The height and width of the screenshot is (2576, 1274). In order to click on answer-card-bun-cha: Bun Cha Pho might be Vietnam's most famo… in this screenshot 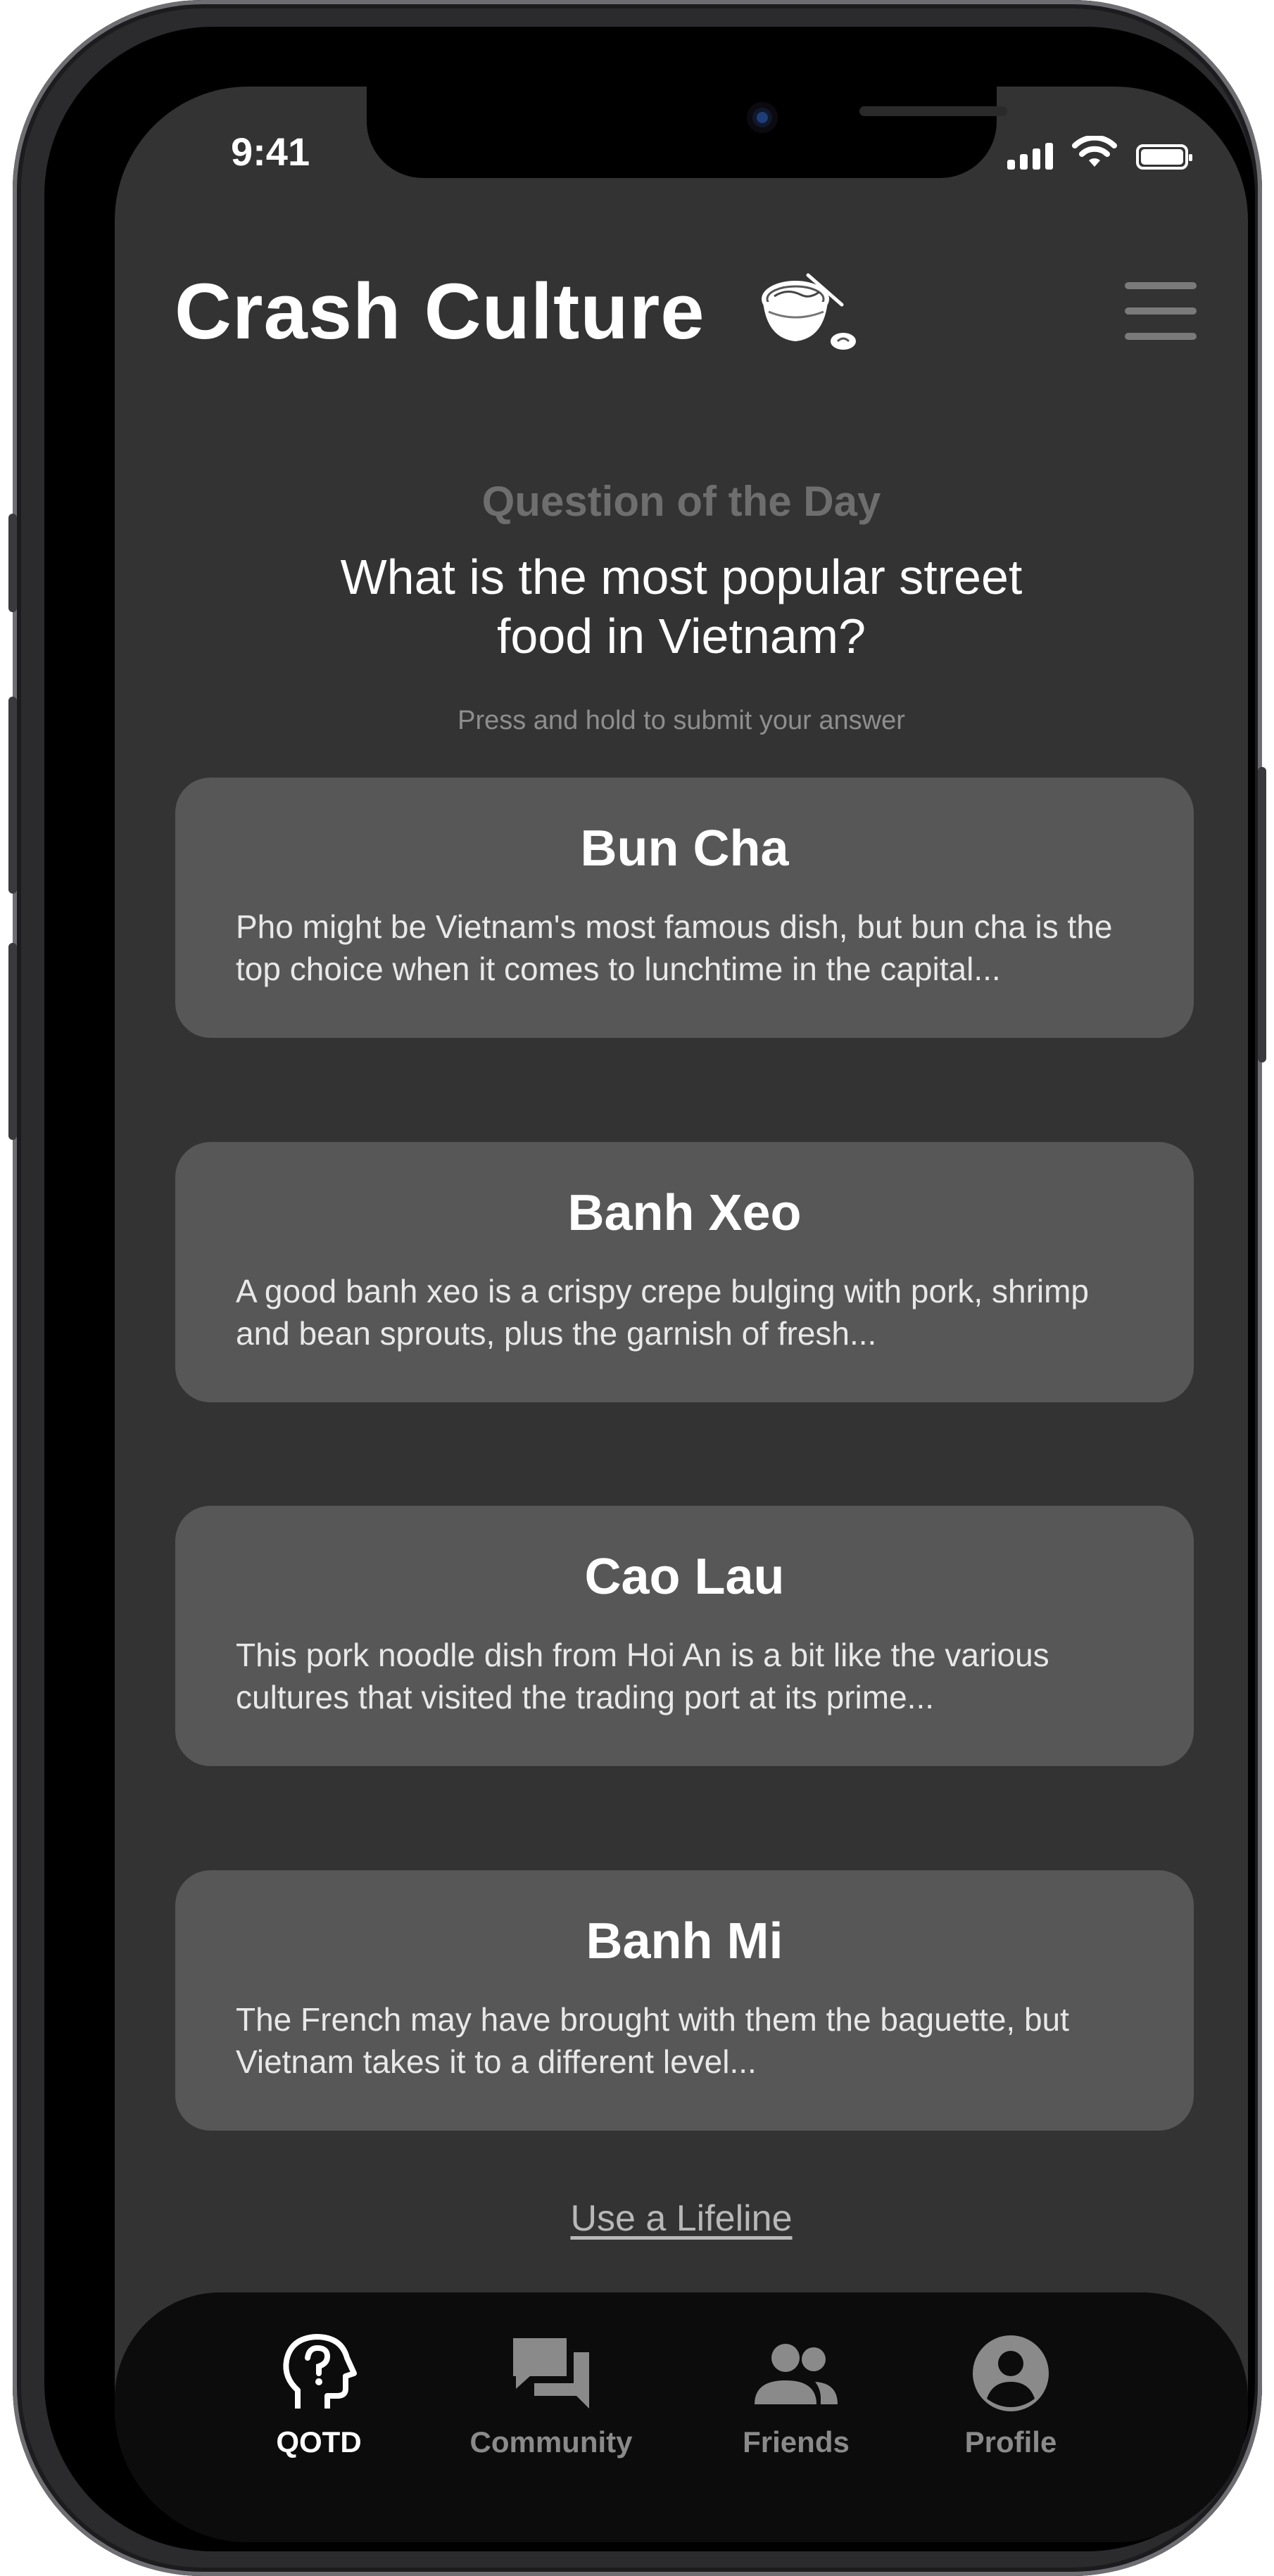, I will do `click(685, 908)`.